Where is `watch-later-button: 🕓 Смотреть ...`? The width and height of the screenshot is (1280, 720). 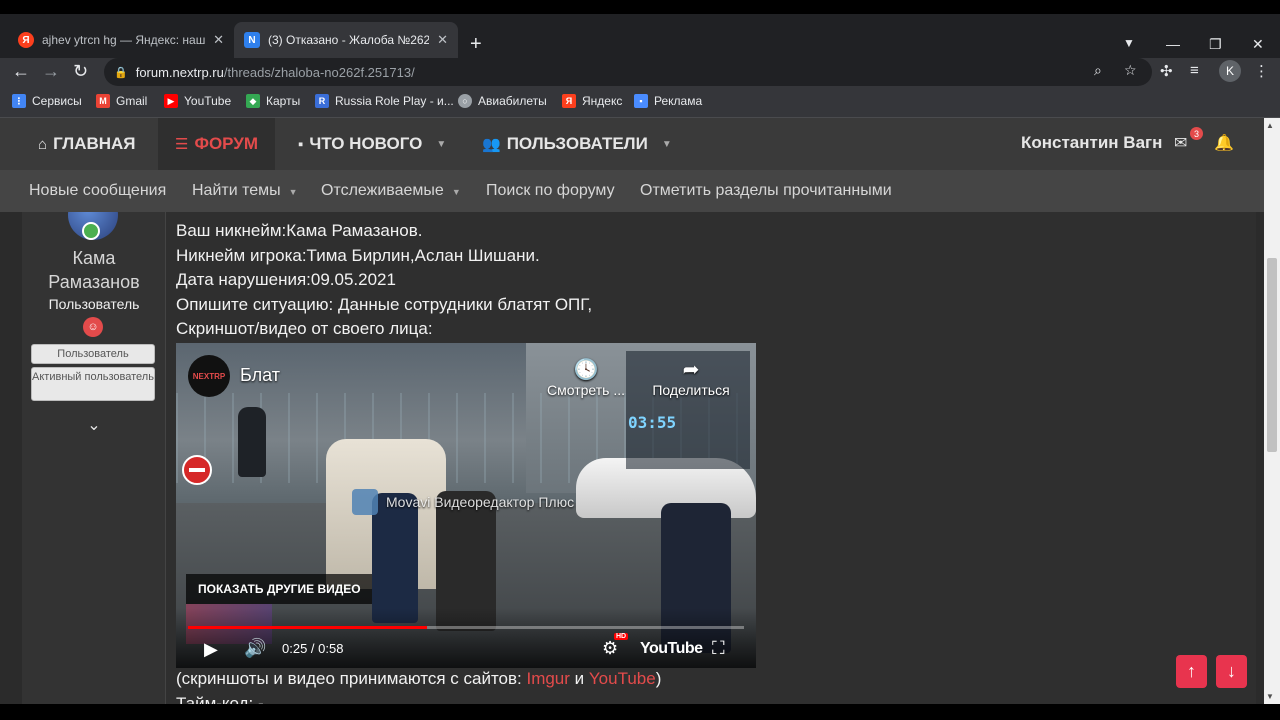
watch-later-button: 🕓 Смотреть ... is located at coordinates (586, 377).